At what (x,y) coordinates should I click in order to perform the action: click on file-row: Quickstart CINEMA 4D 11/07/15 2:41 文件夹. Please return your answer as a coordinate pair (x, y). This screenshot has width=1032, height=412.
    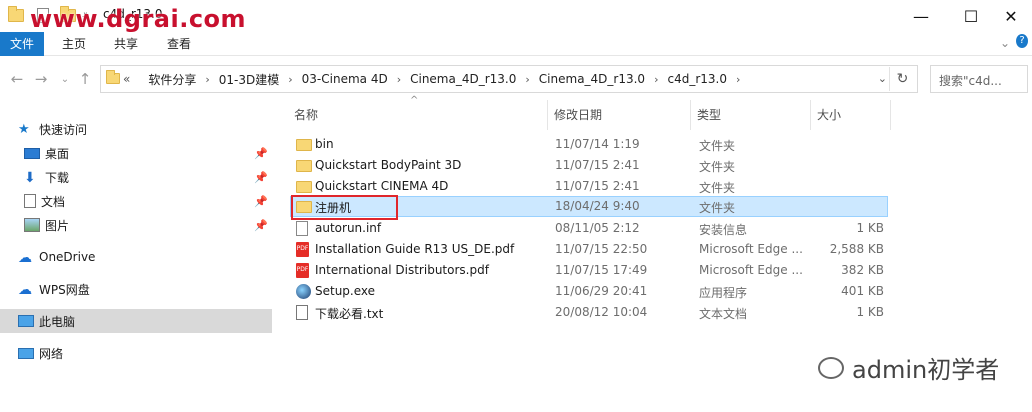
    Looking at the image, I should click on (589, 186).